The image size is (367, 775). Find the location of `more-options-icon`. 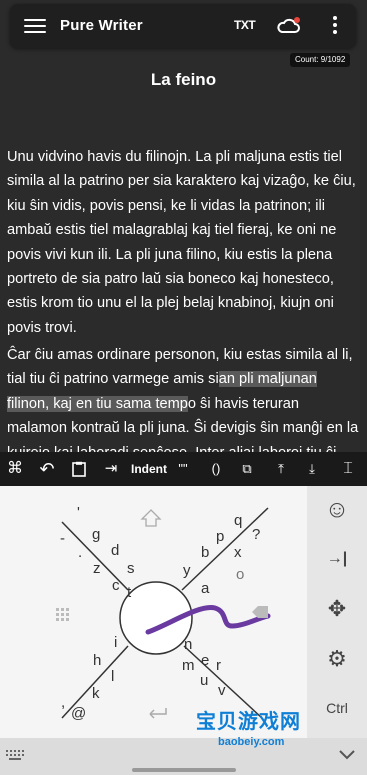

more-options-icon is located at coordinates (335, 26).